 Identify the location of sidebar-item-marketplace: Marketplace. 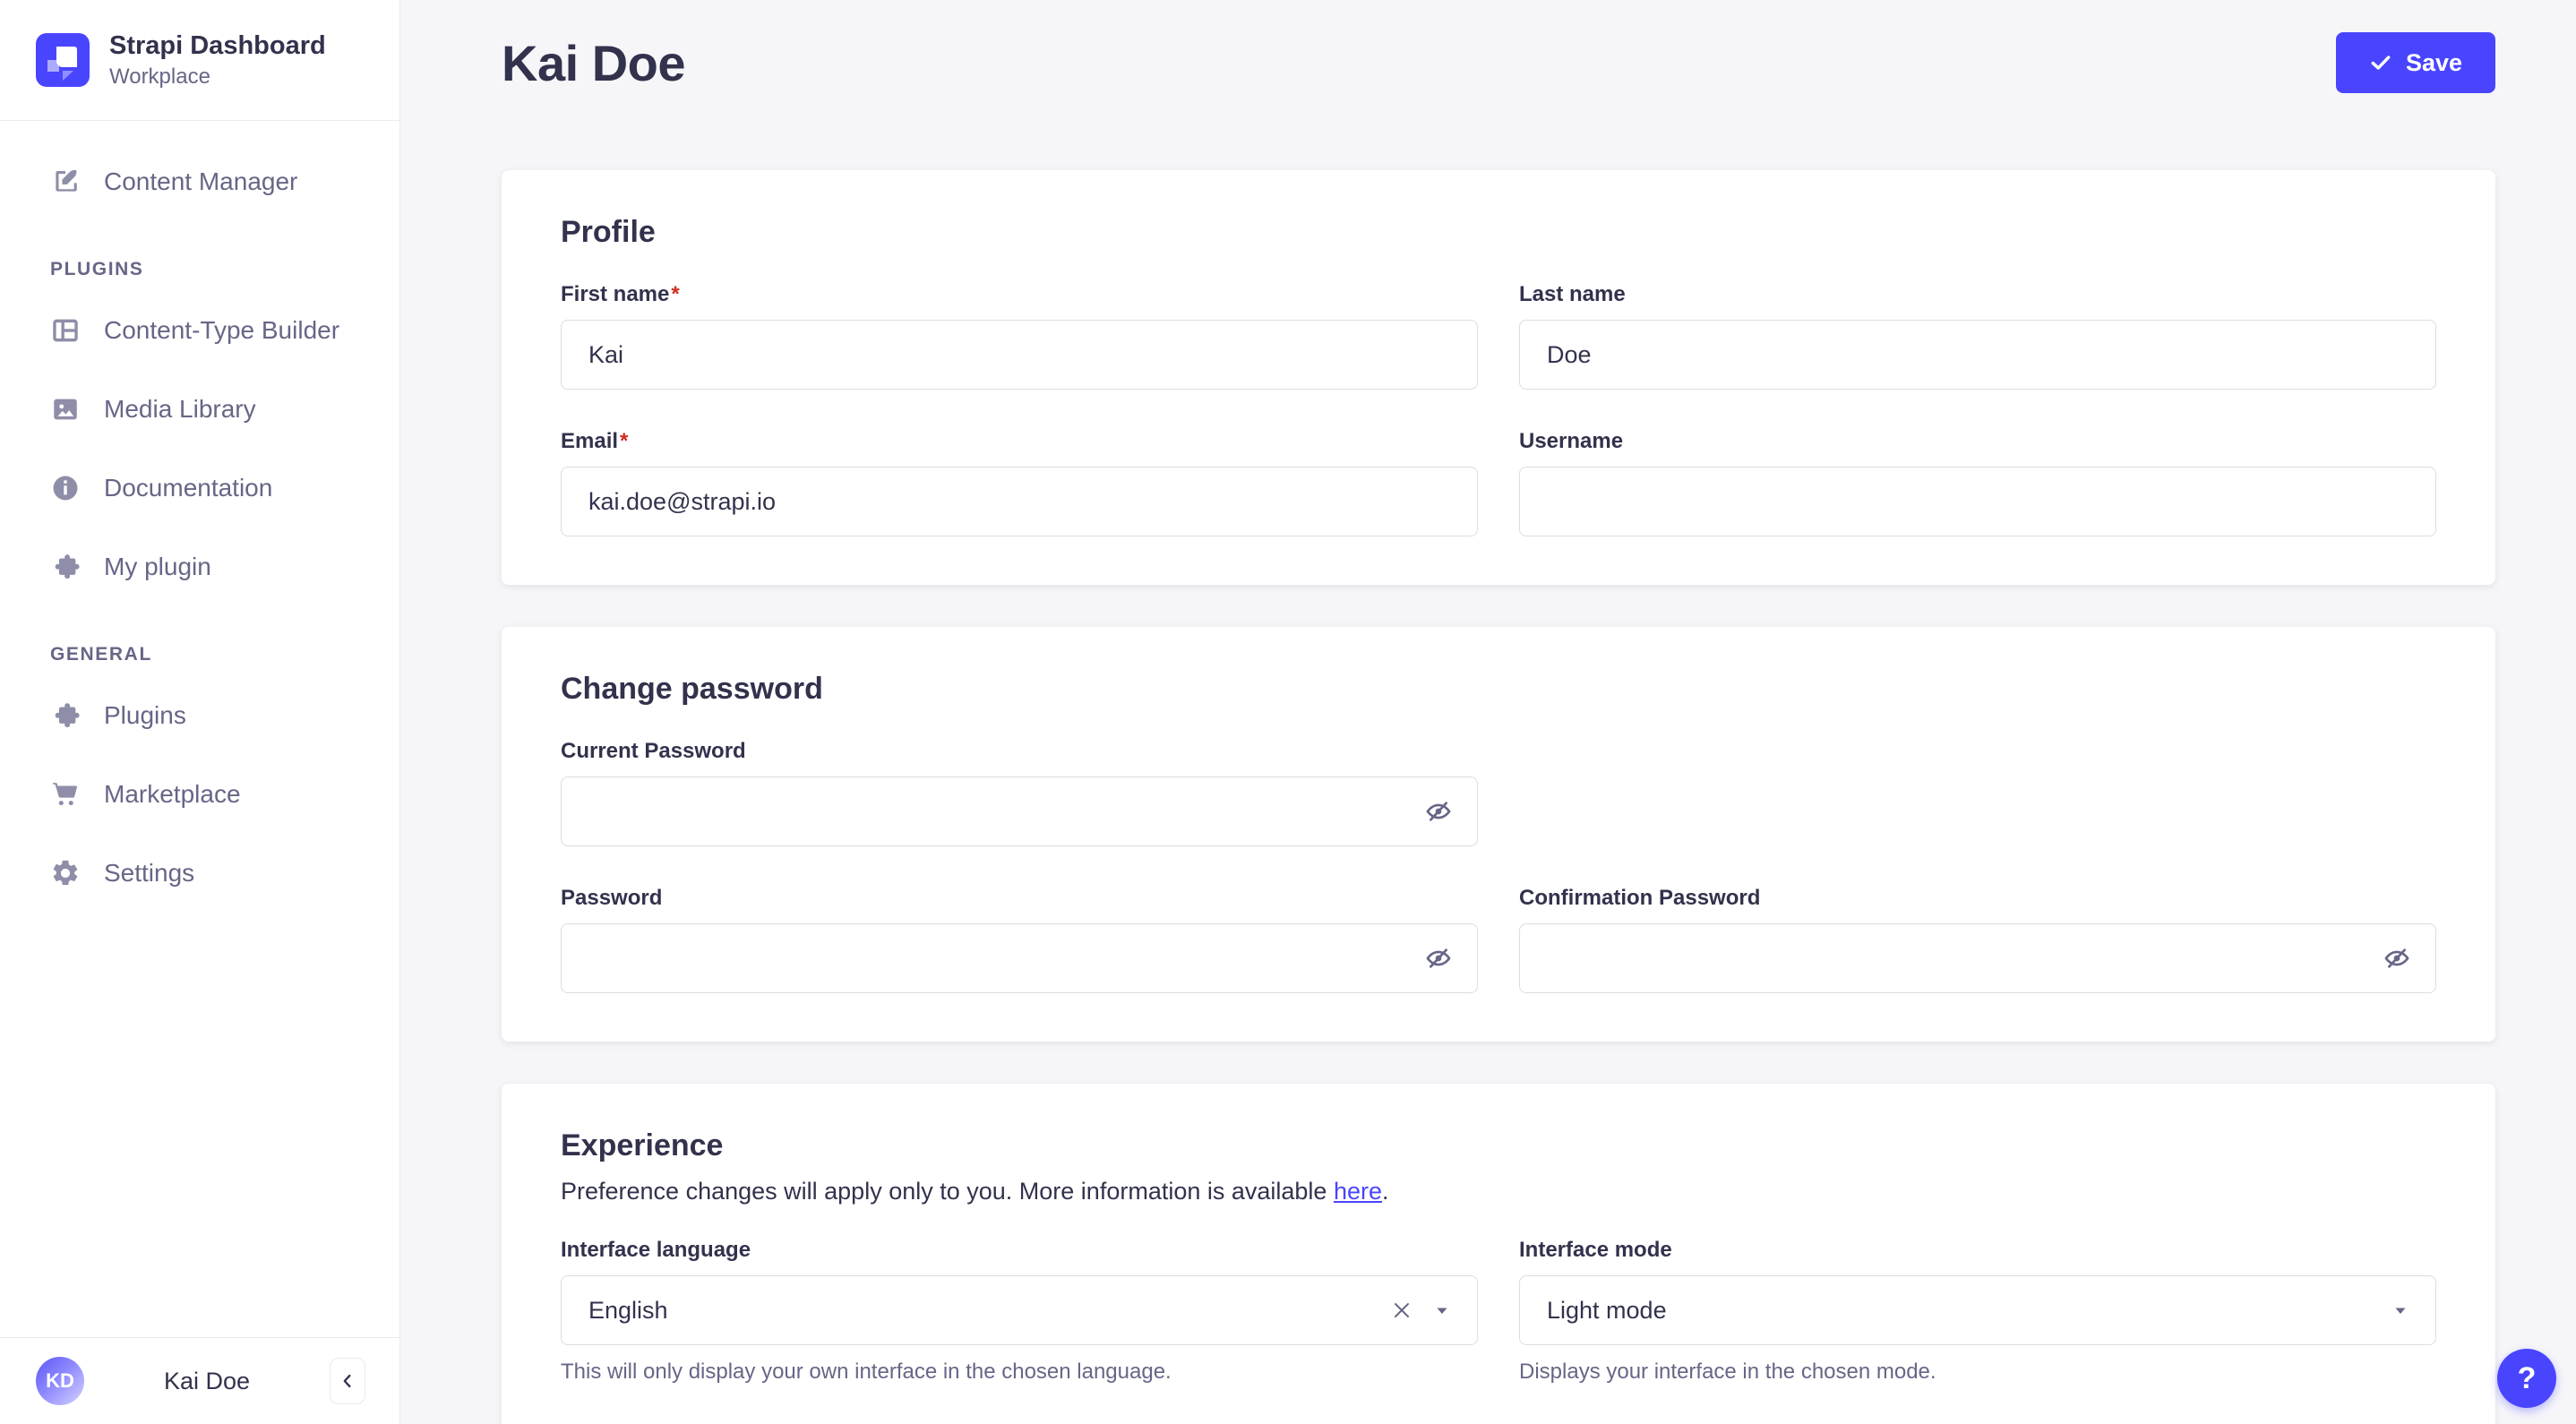
(199, 794).